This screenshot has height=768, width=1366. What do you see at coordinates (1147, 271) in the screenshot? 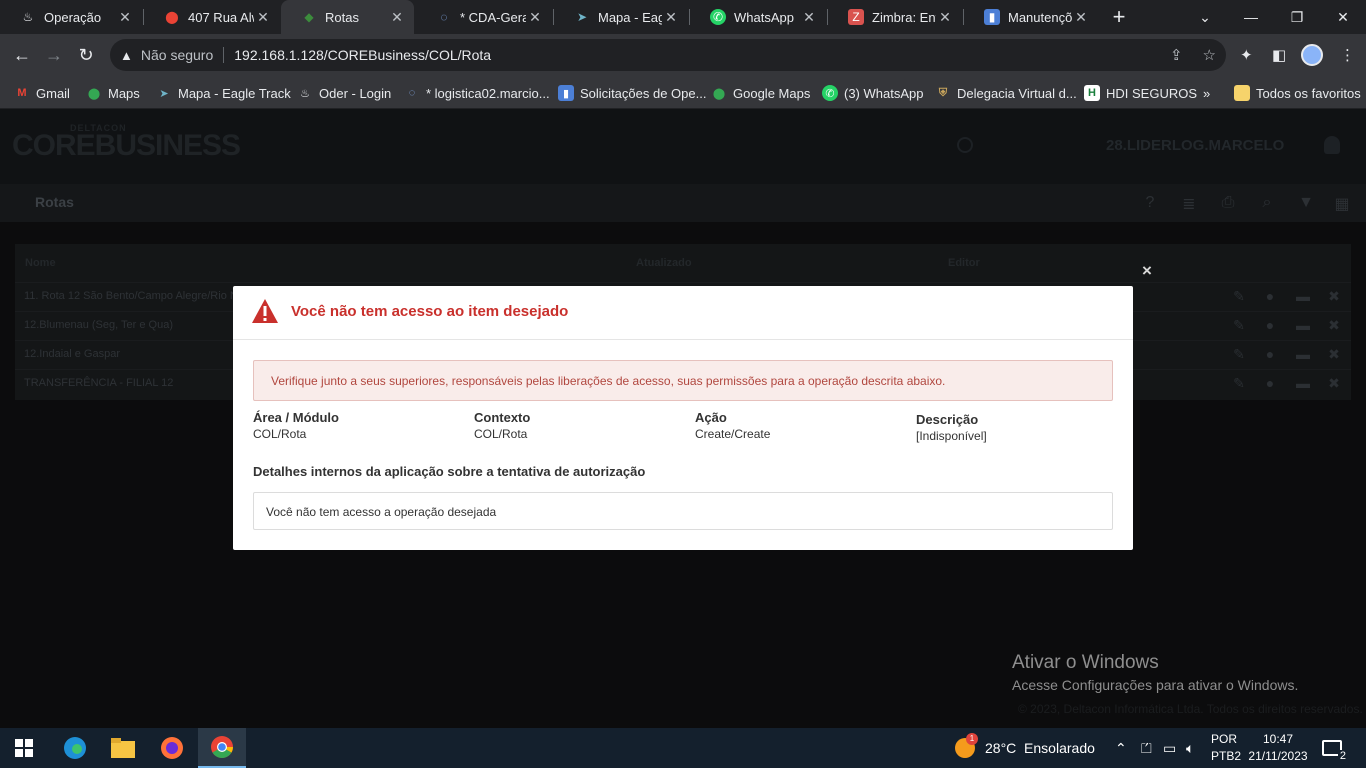
I see `modal-close-button: ×` at bounding box center [1147, 271].